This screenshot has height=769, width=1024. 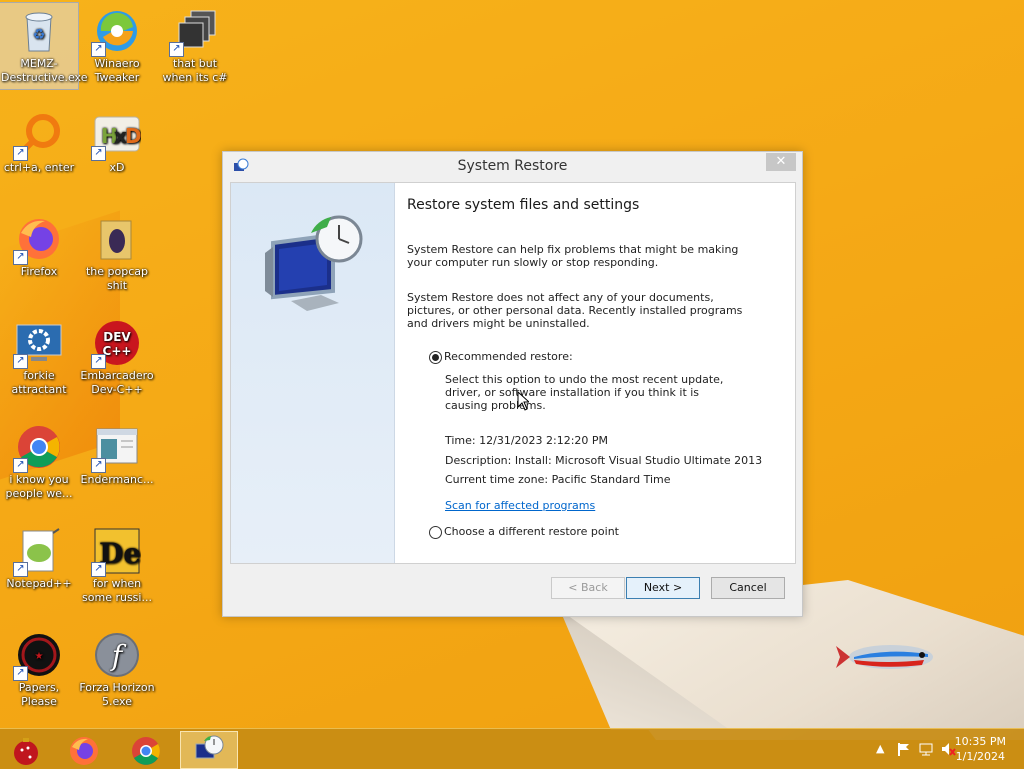 I want to click on taskbar-item-memz, so click(x=28, y=749).